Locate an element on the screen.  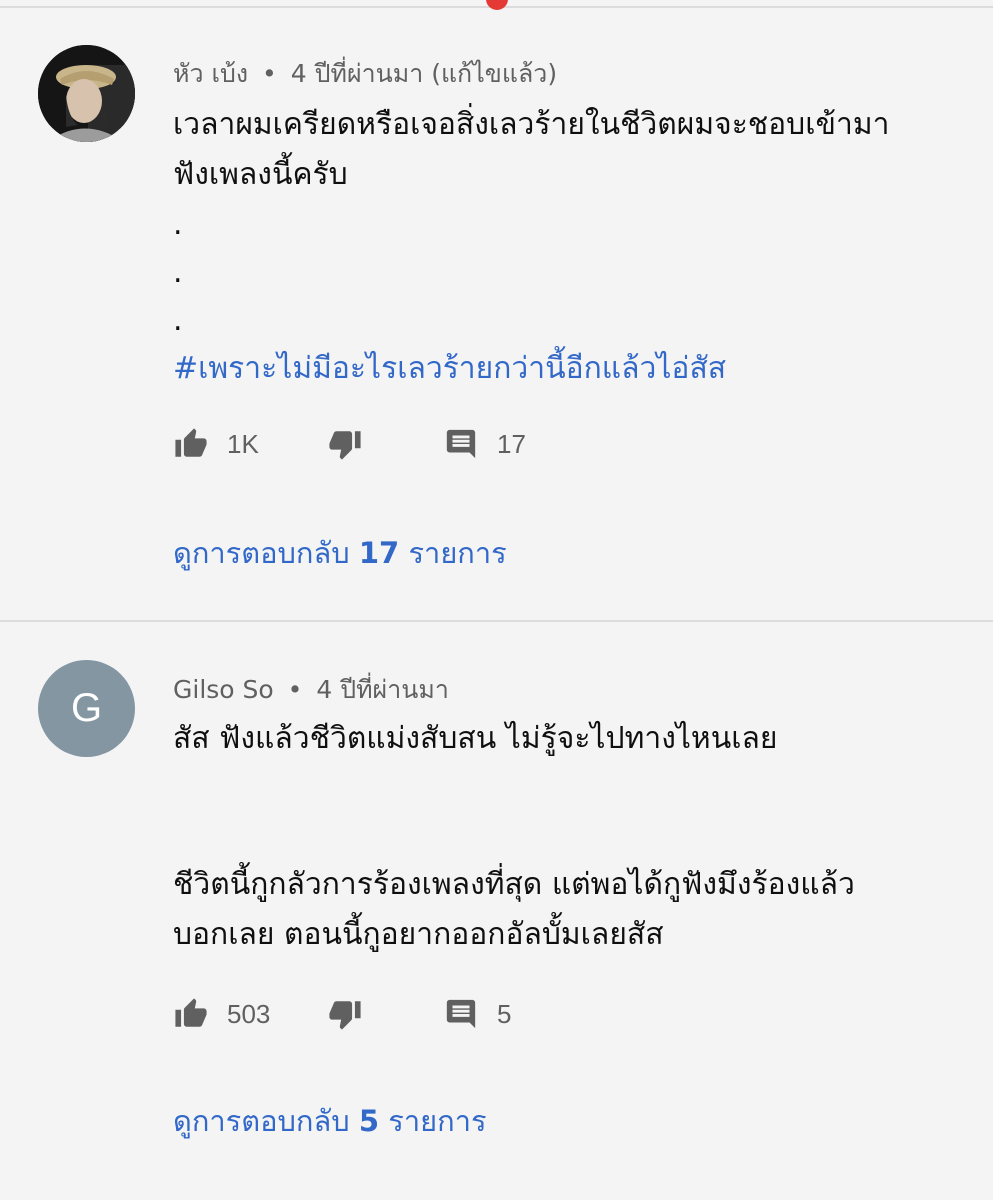
view-replies-count: 17 is located at coordinates (379, 553).